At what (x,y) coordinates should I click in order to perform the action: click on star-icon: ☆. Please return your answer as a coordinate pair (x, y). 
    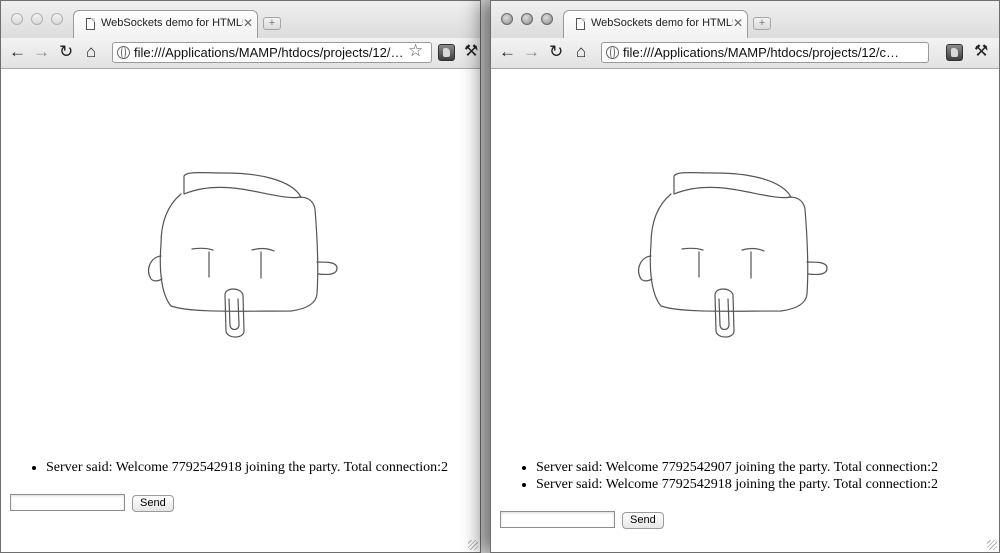
    Looking at the image, I should click on (415, 51).